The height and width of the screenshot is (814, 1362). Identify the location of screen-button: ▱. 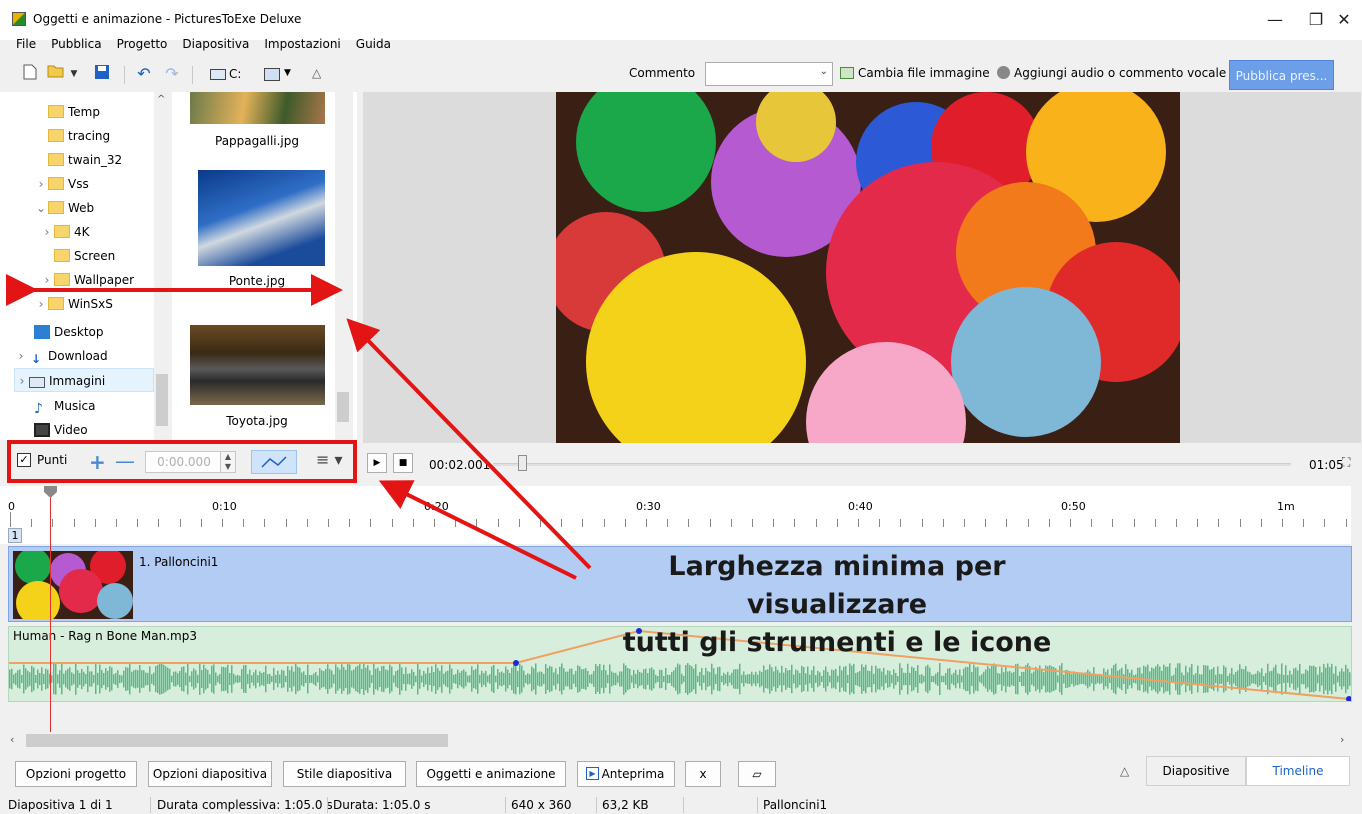
(757, 774).